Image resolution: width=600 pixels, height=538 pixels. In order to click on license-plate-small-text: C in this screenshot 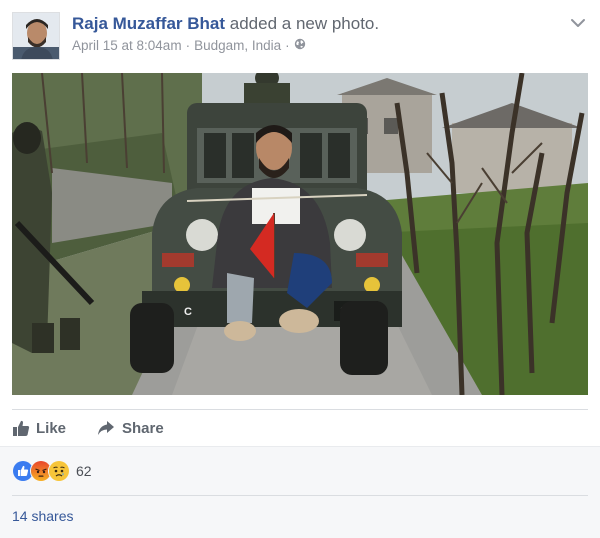, I will do `click(188, 312)`.